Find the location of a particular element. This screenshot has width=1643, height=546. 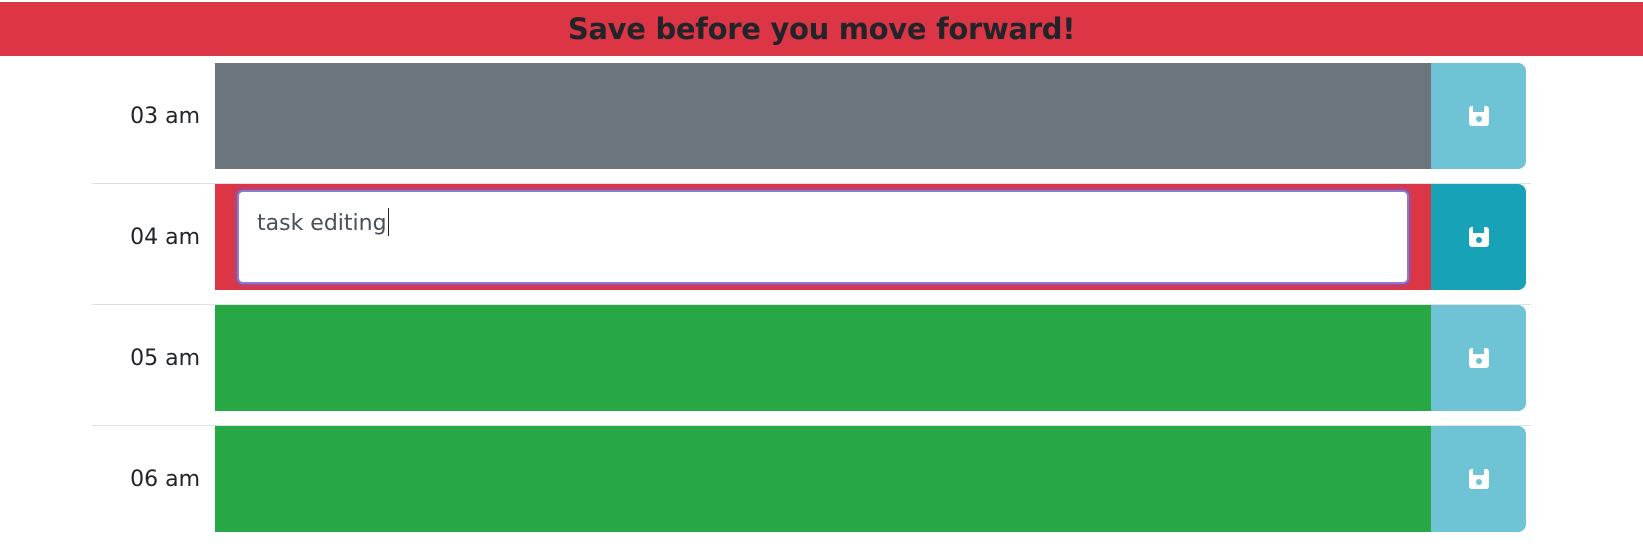

hour-label: 03 am is located at coordinates (165, 116).